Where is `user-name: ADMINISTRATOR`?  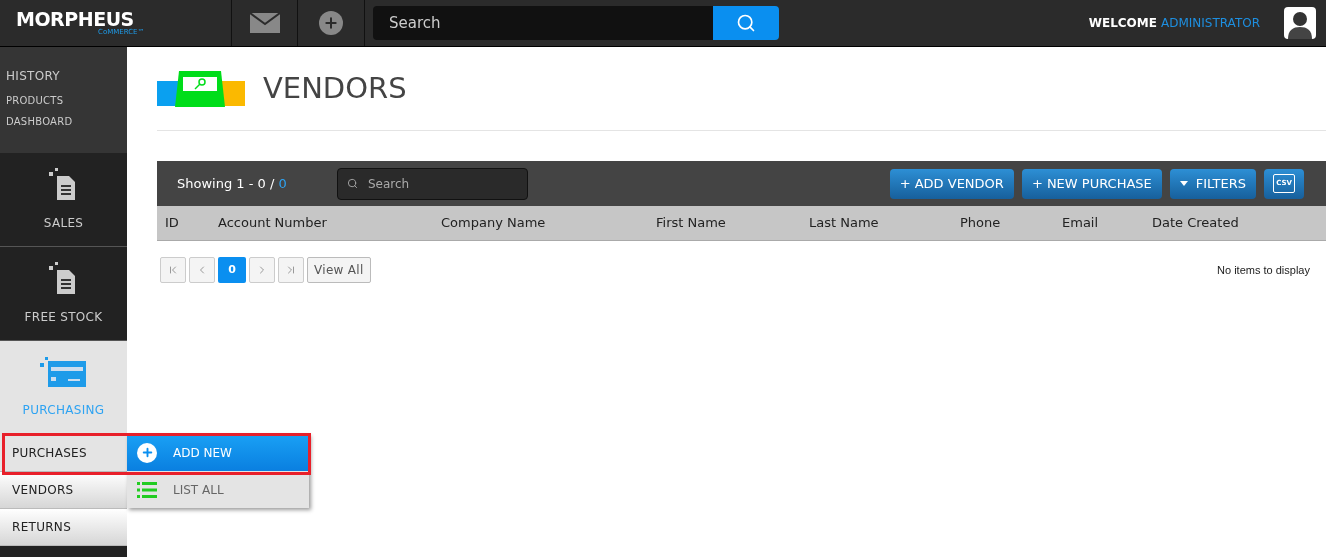
user-name: ADMINISTRATOR is located at coordinates (1210, 23).